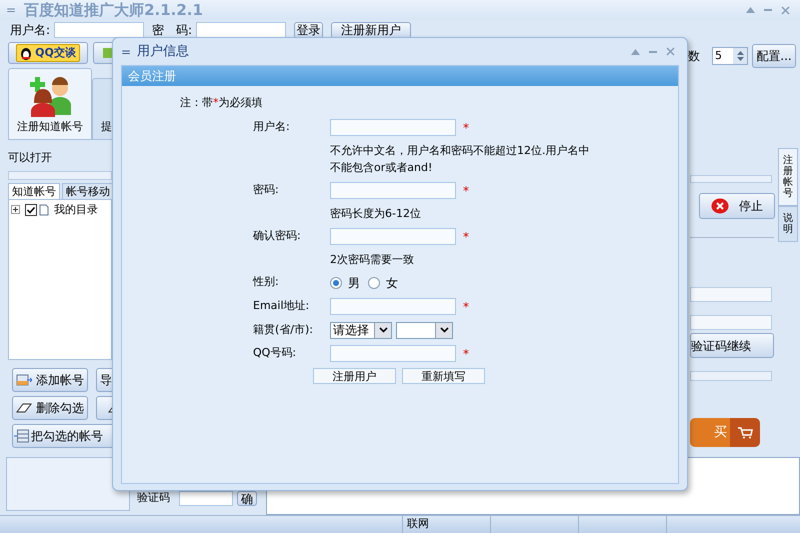 The width and height of the screenshot is (800, 533). Describe the element at coordinates (730, 56) in the screenshot. I see `count-spinner: 5` at that location.